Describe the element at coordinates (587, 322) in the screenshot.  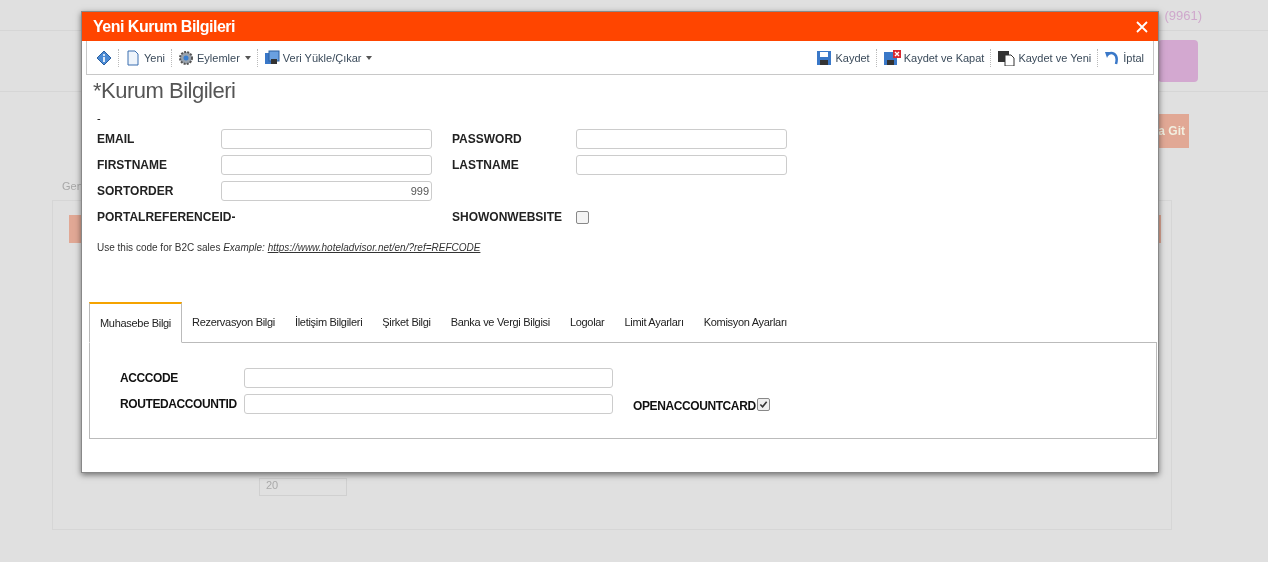
I see `tab: Logolar` at that location.